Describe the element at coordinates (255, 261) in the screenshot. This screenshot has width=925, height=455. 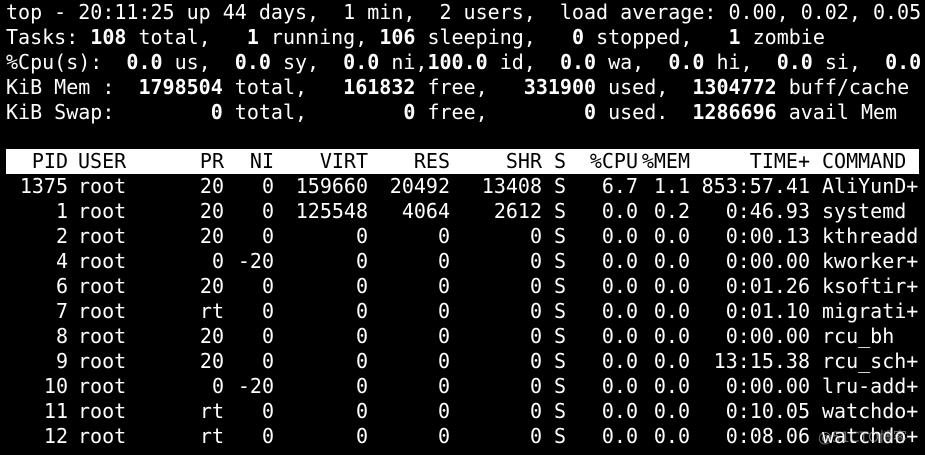
I see `cell-ni: -20` at that location.